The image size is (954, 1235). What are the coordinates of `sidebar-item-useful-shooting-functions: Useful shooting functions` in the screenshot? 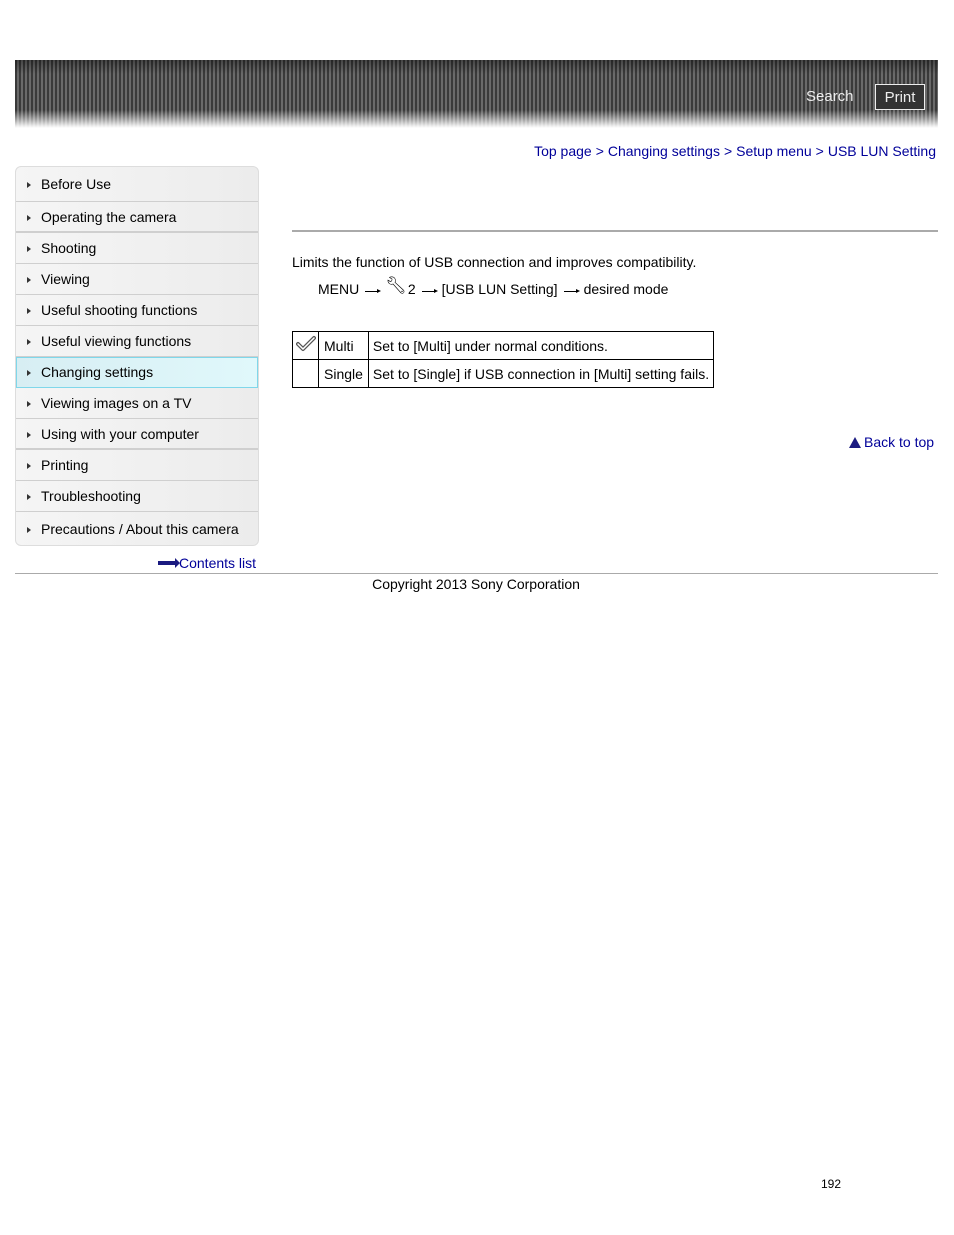 It's located at (137, 310).